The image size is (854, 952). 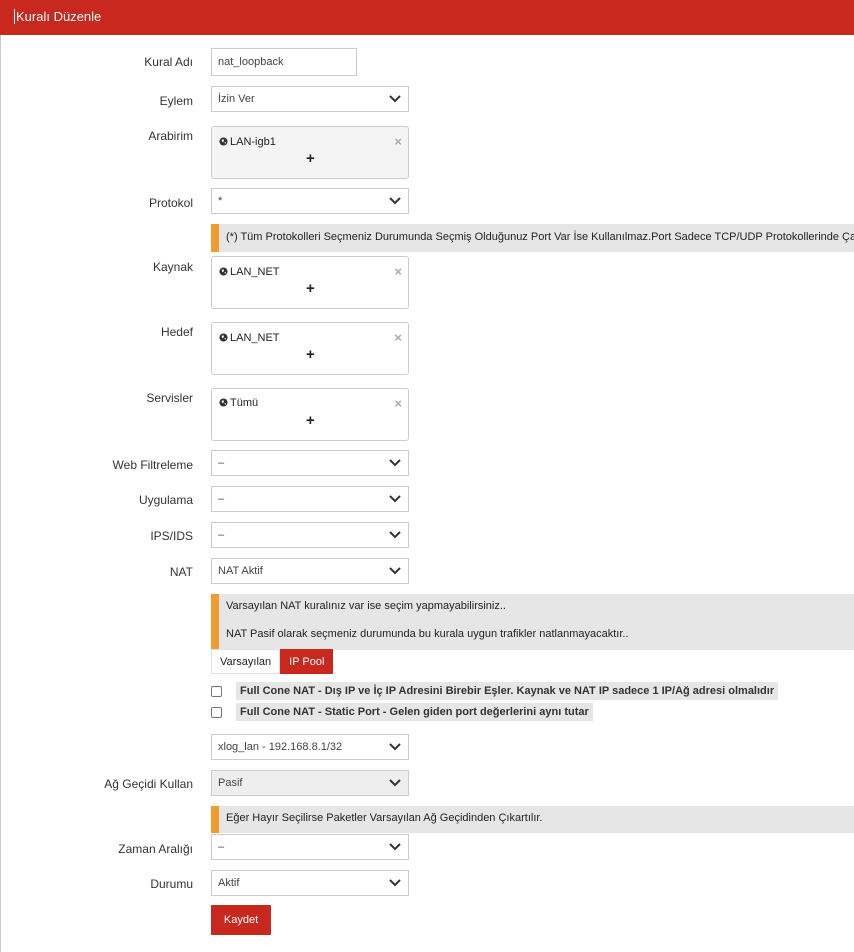 What do you see at coordinates (236, 99) in the screenshot?
I see `action-value: İzin Ver` at bounding box center [236, 99].